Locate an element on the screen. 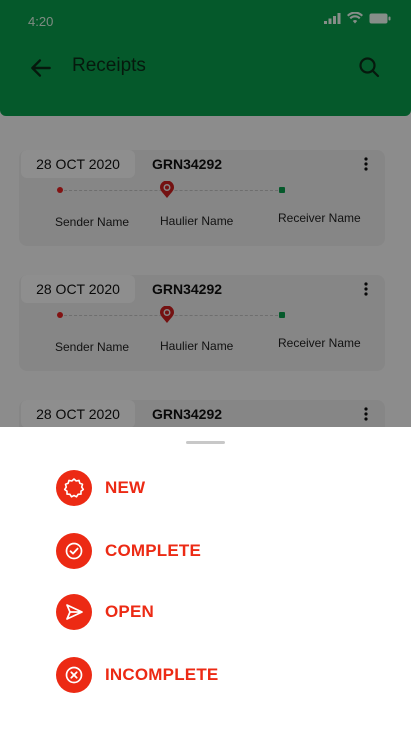  x-circle-icon is located at coordinates (74, 675).